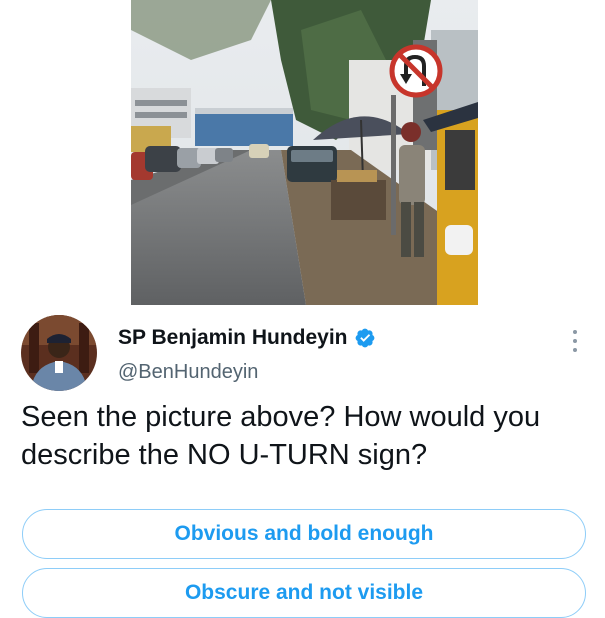 Image resolution: width=605 pixels, height=618 pixels. What do you see at coordinates (364, 338) in the screenshot?
I see `verified-badge-icon` at bounding box center [364, 338].